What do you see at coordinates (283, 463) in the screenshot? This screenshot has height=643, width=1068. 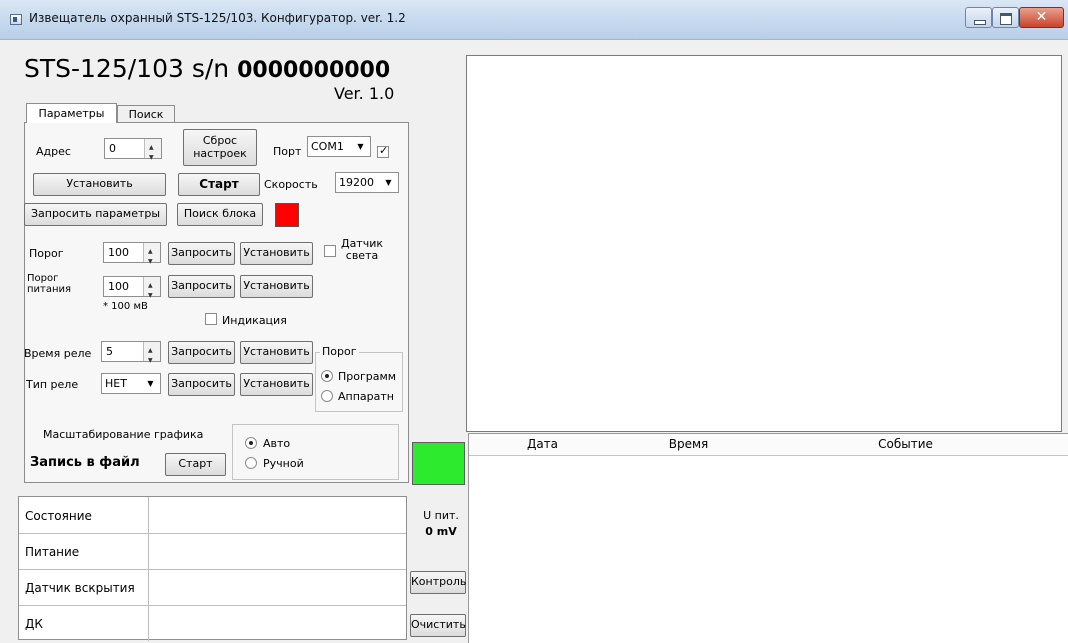 I see `scale-manual-label: Ручной` at bounding box center [283, 463].